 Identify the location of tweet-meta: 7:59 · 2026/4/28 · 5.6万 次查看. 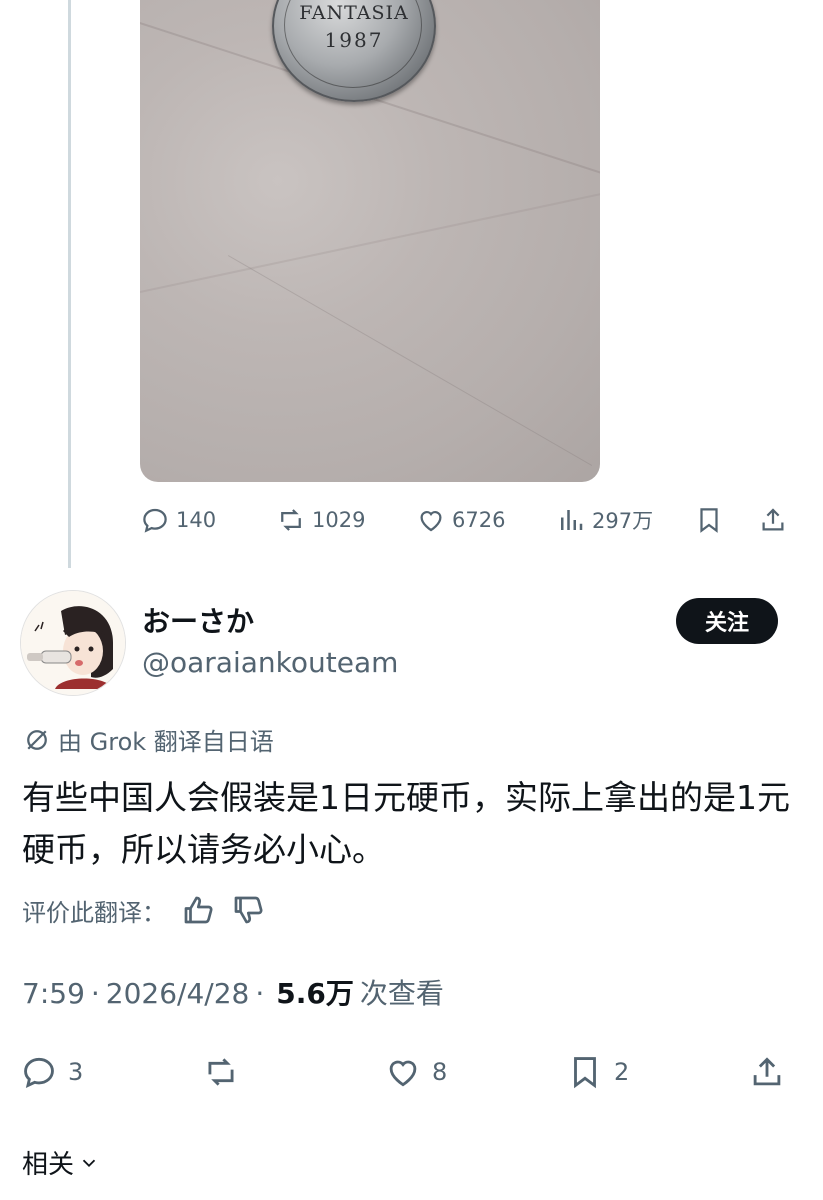
(233, 992).